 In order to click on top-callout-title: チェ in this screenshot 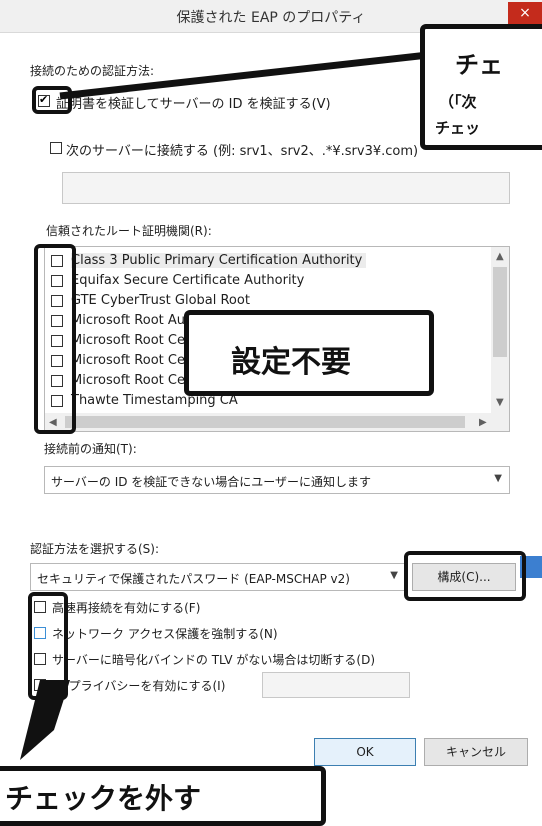, I will do `click(479, 65)`.